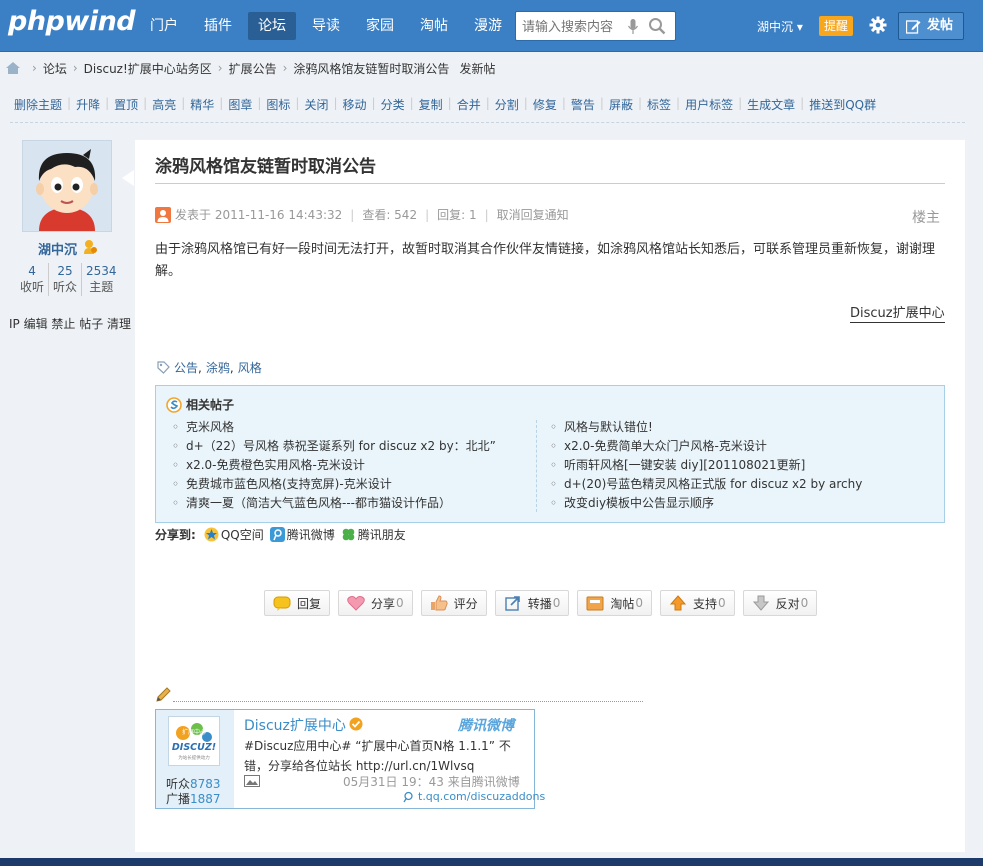 This screenshot has height=866, width=983. What do you see at coordinates (743, 427) in the screenshot?
I see `list-item: 风格与默认错位!` at bounding box center [743, 427].